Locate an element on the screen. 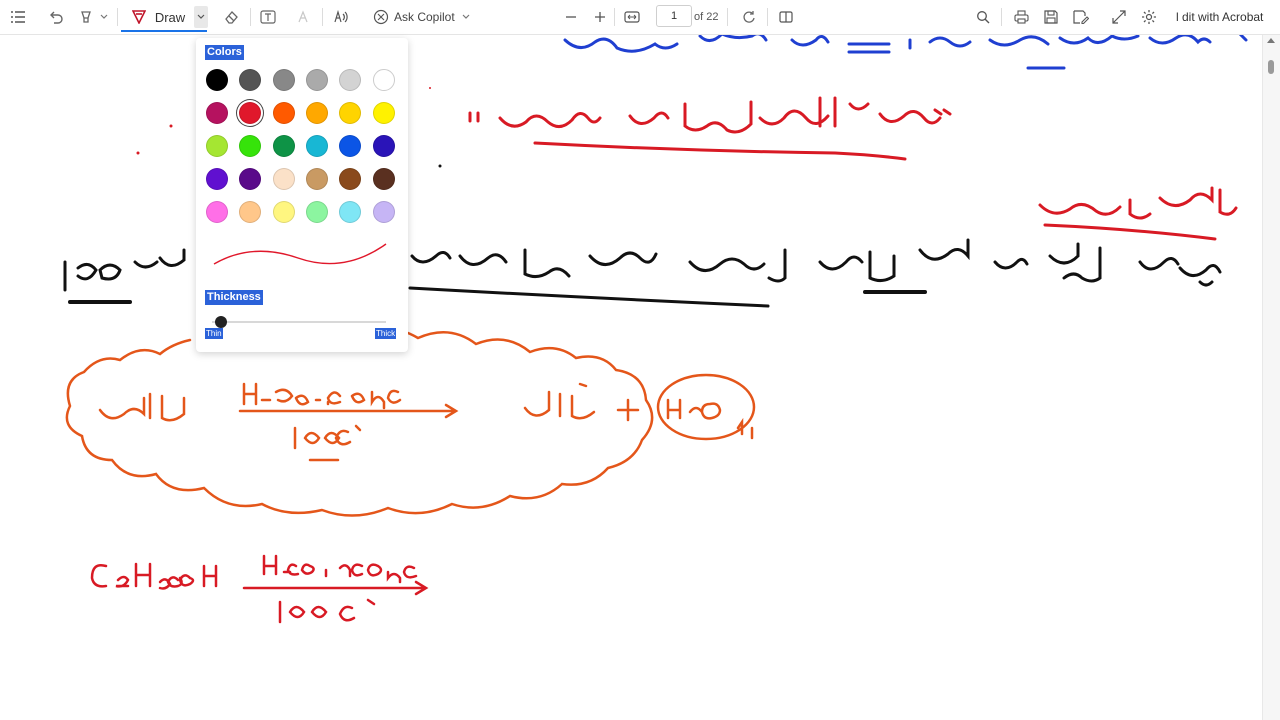  ink-red-heading is located at coordinates (1138, 213).